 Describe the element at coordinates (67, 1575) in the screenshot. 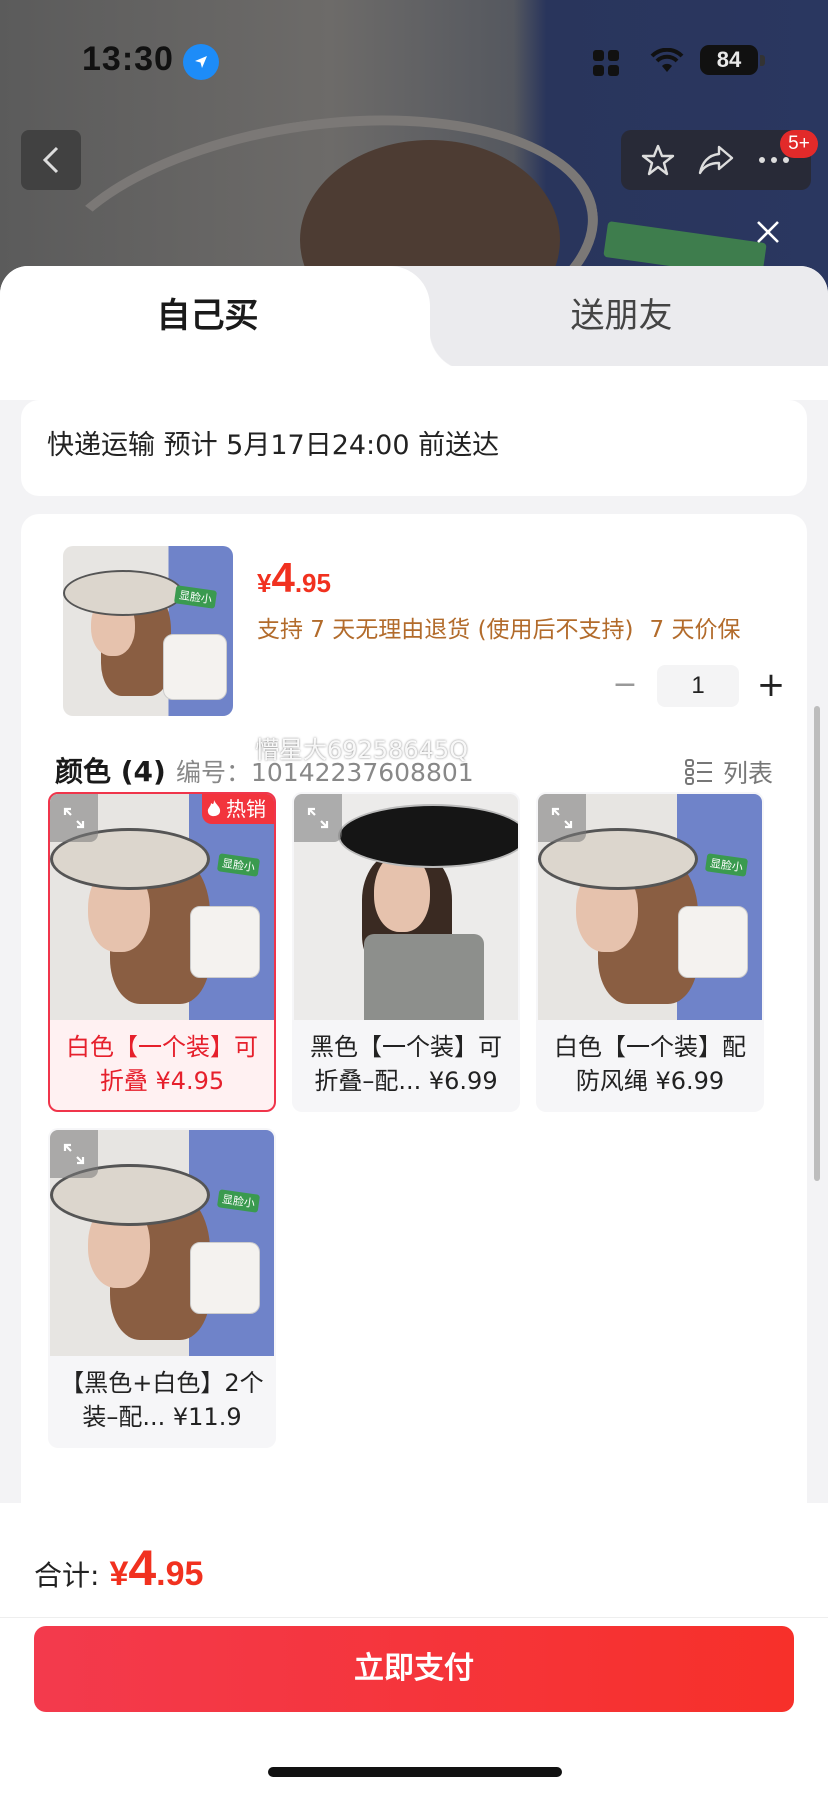

I see `total-label: 合计:` at that location.